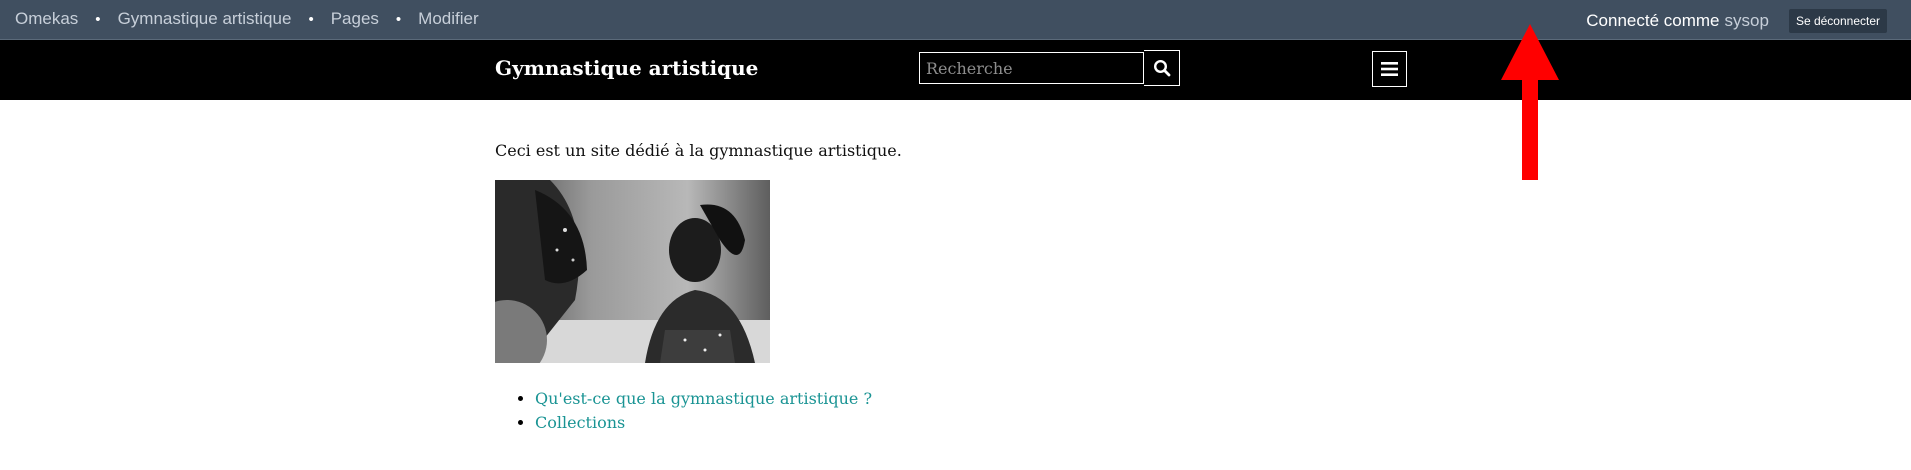 The height and width of the screenshot is (470, 1911). I want to click on breadcrumb-site: Gymnastique artistique, so click(205, 19).